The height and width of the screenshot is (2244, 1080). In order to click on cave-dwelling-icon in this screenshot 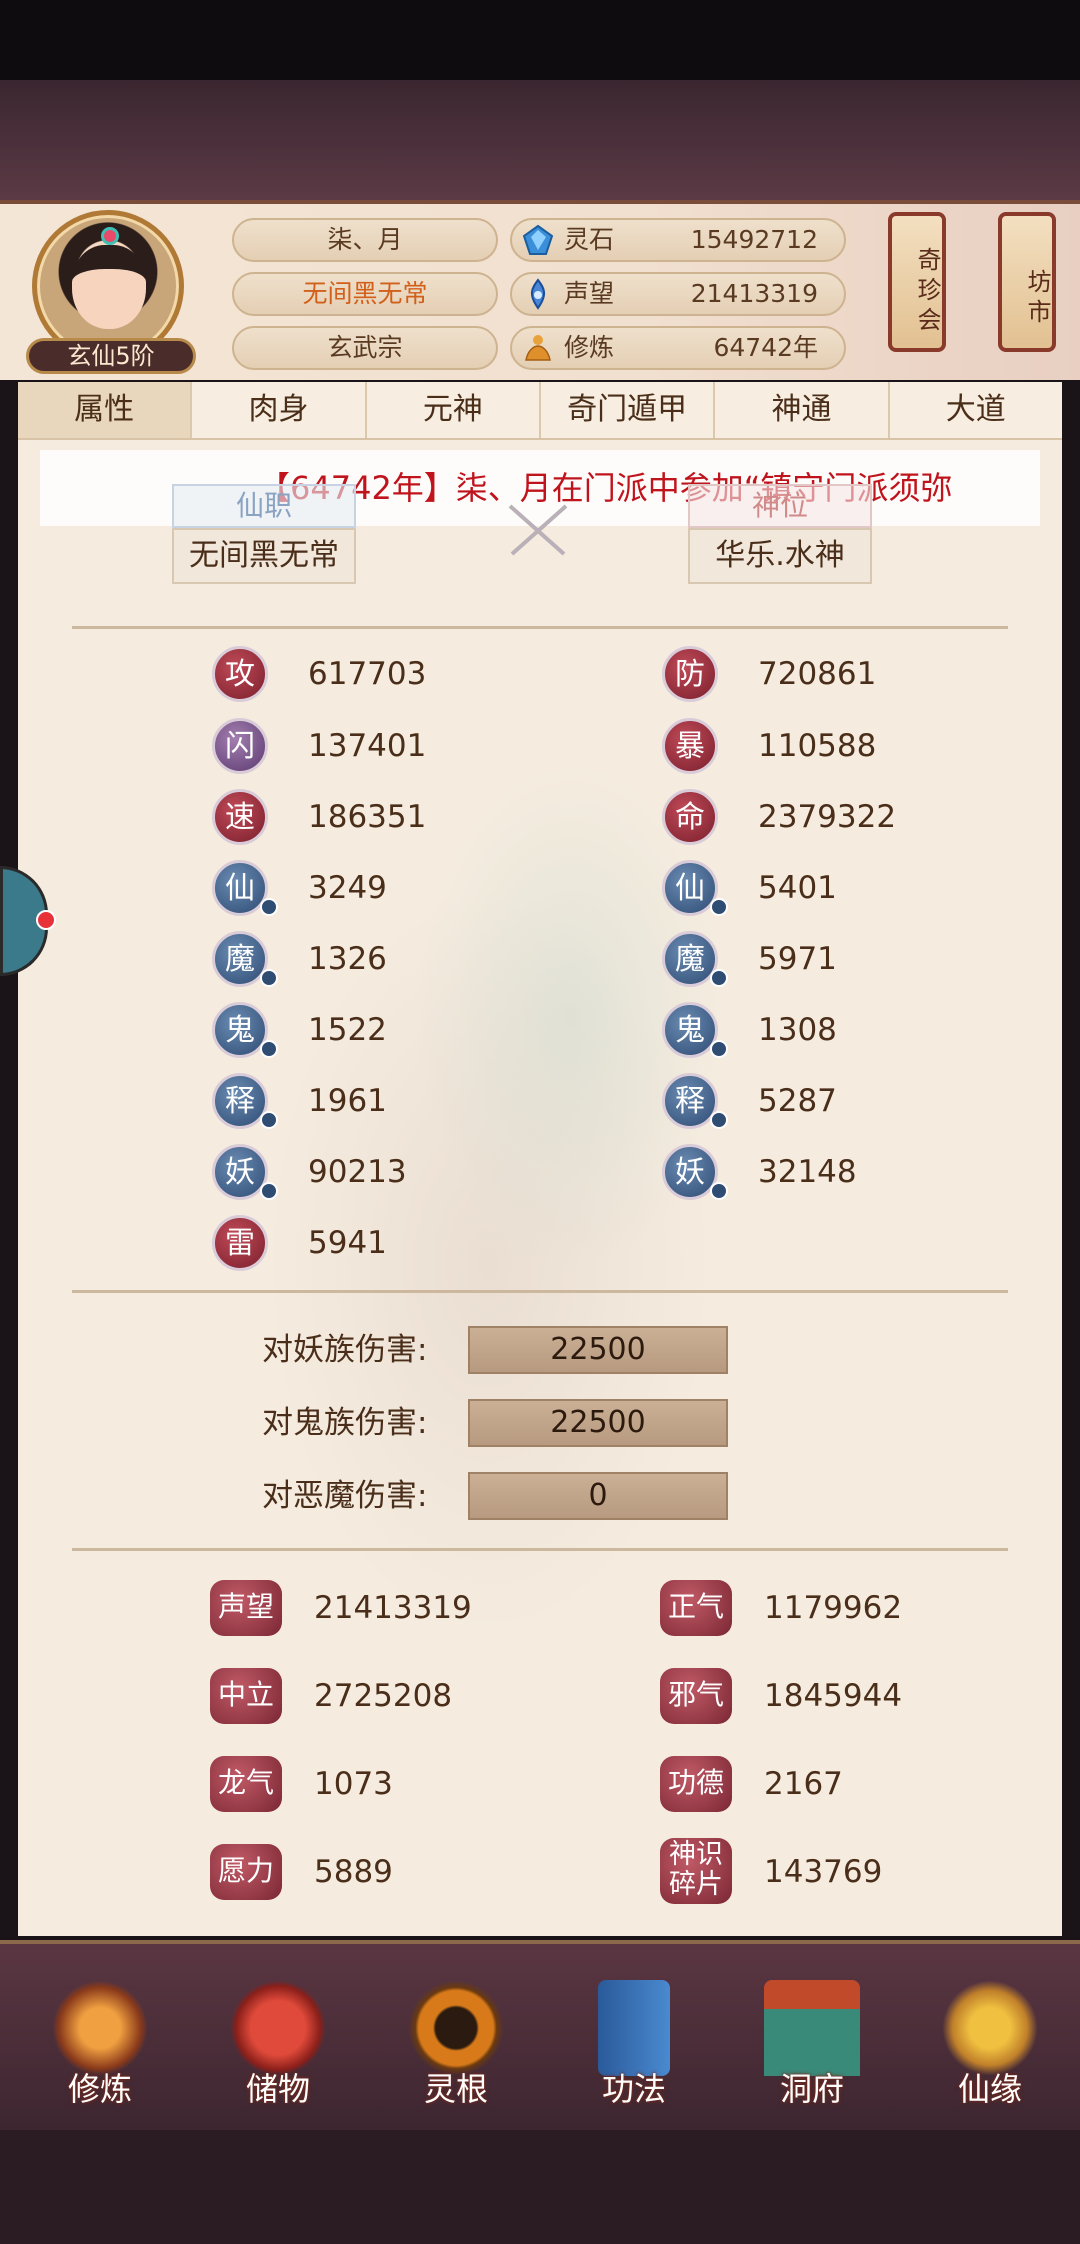, I will do `click(812, 2028)`.